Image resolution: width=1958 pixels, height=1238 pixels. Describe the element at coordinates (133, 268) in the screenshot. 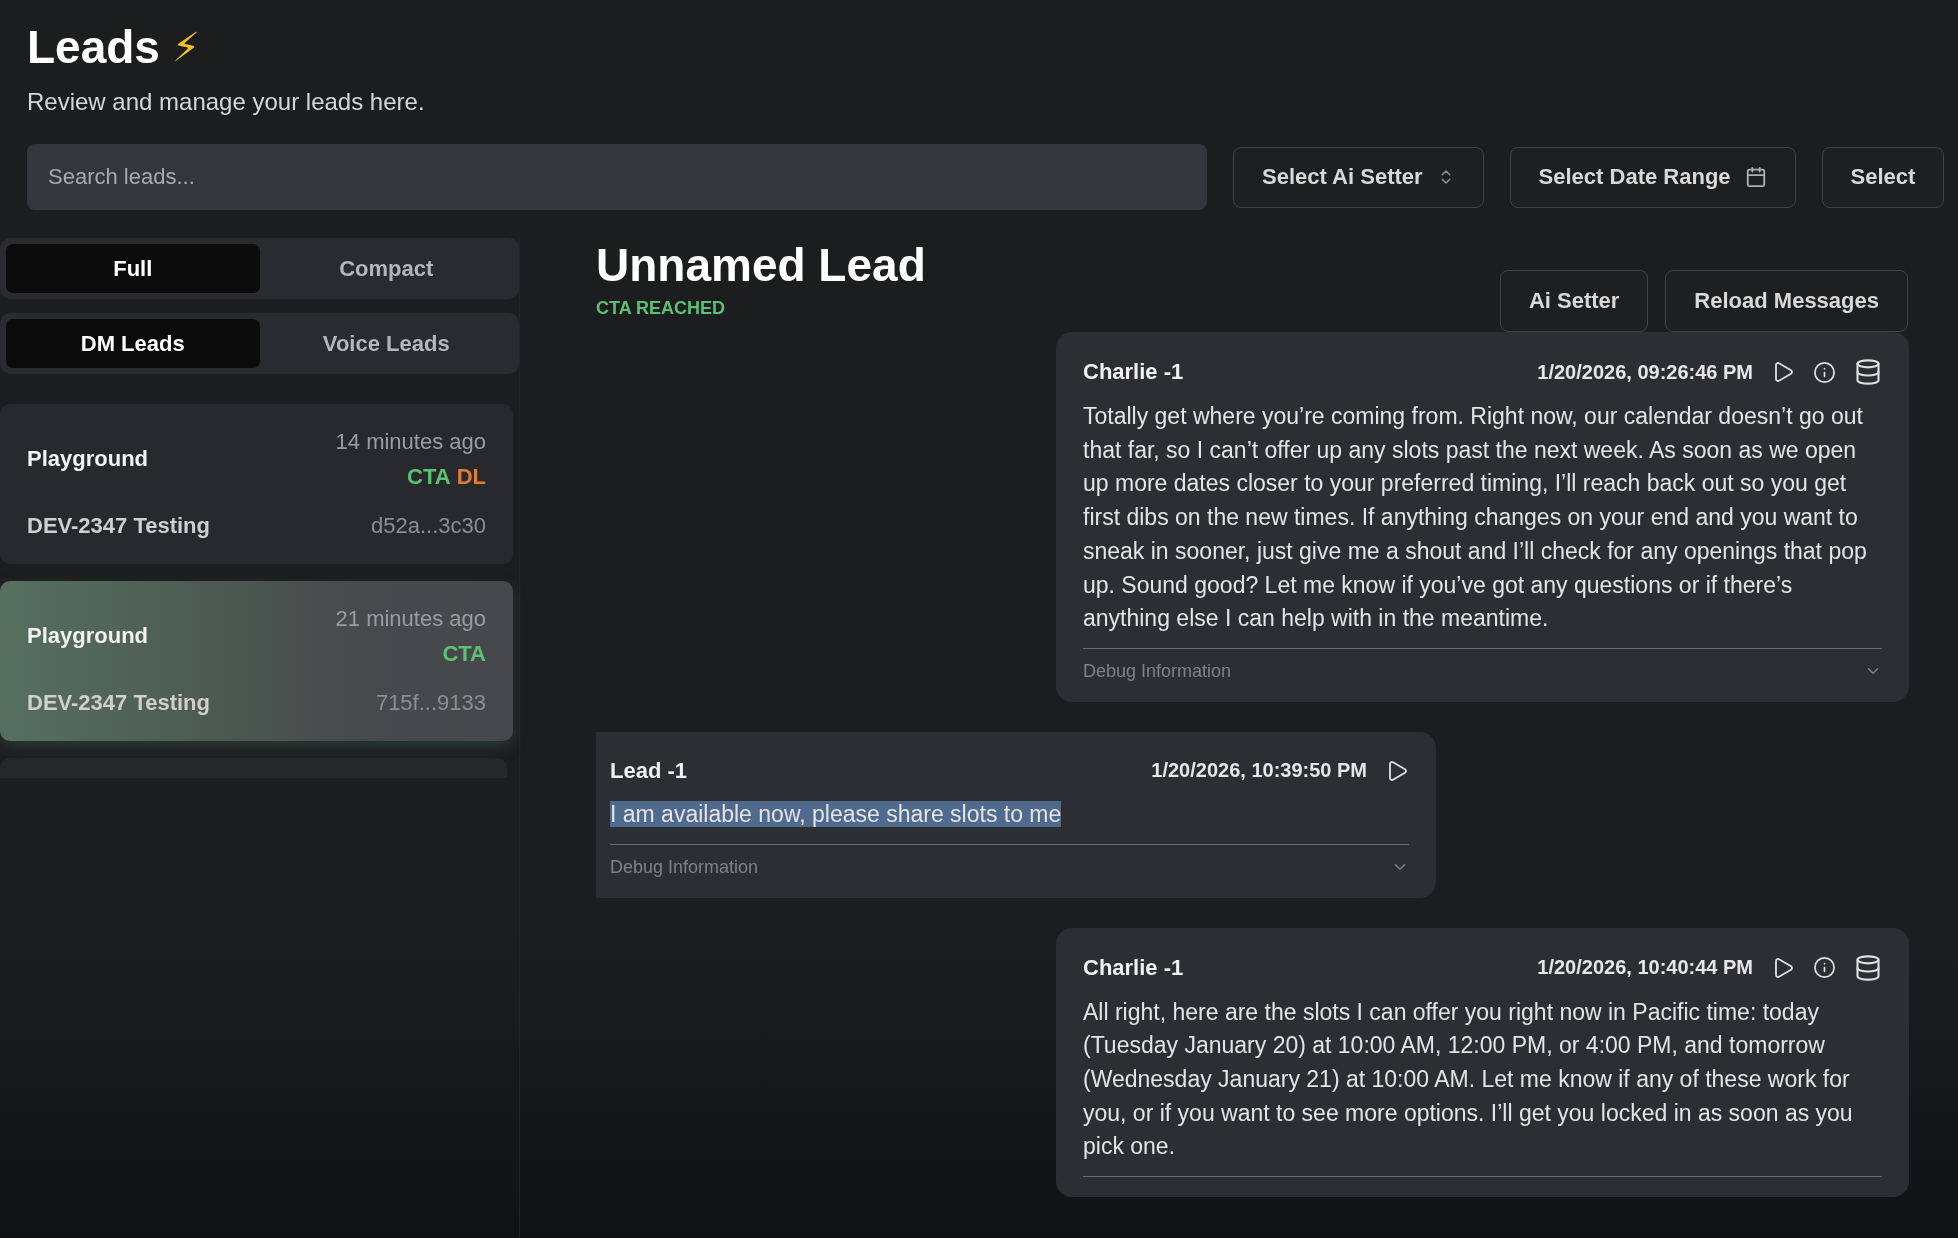

I see `view-toggle-option: Full` at that location.